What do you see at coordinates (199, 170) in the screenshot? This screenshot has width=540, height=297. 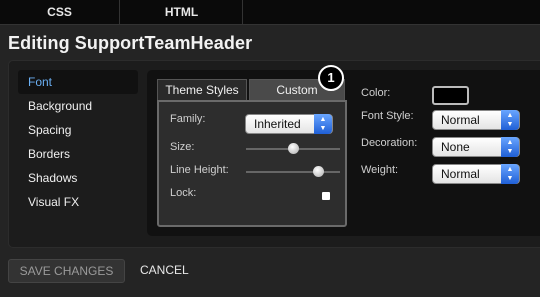 I see `line-height-label: Line Height:` at bounding box center [199, 170].